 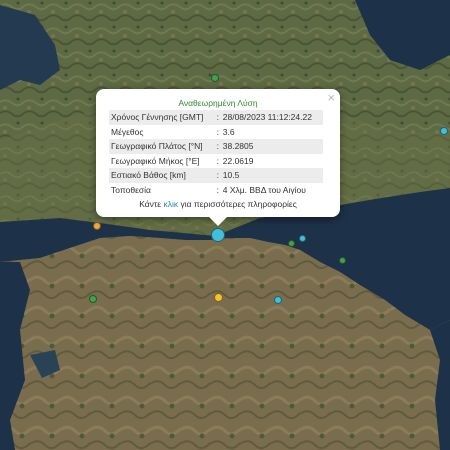 I want to click on table-row: Γεωγραφικό Μήκος [°E] : 22.0619, so click(x=216, y=161).